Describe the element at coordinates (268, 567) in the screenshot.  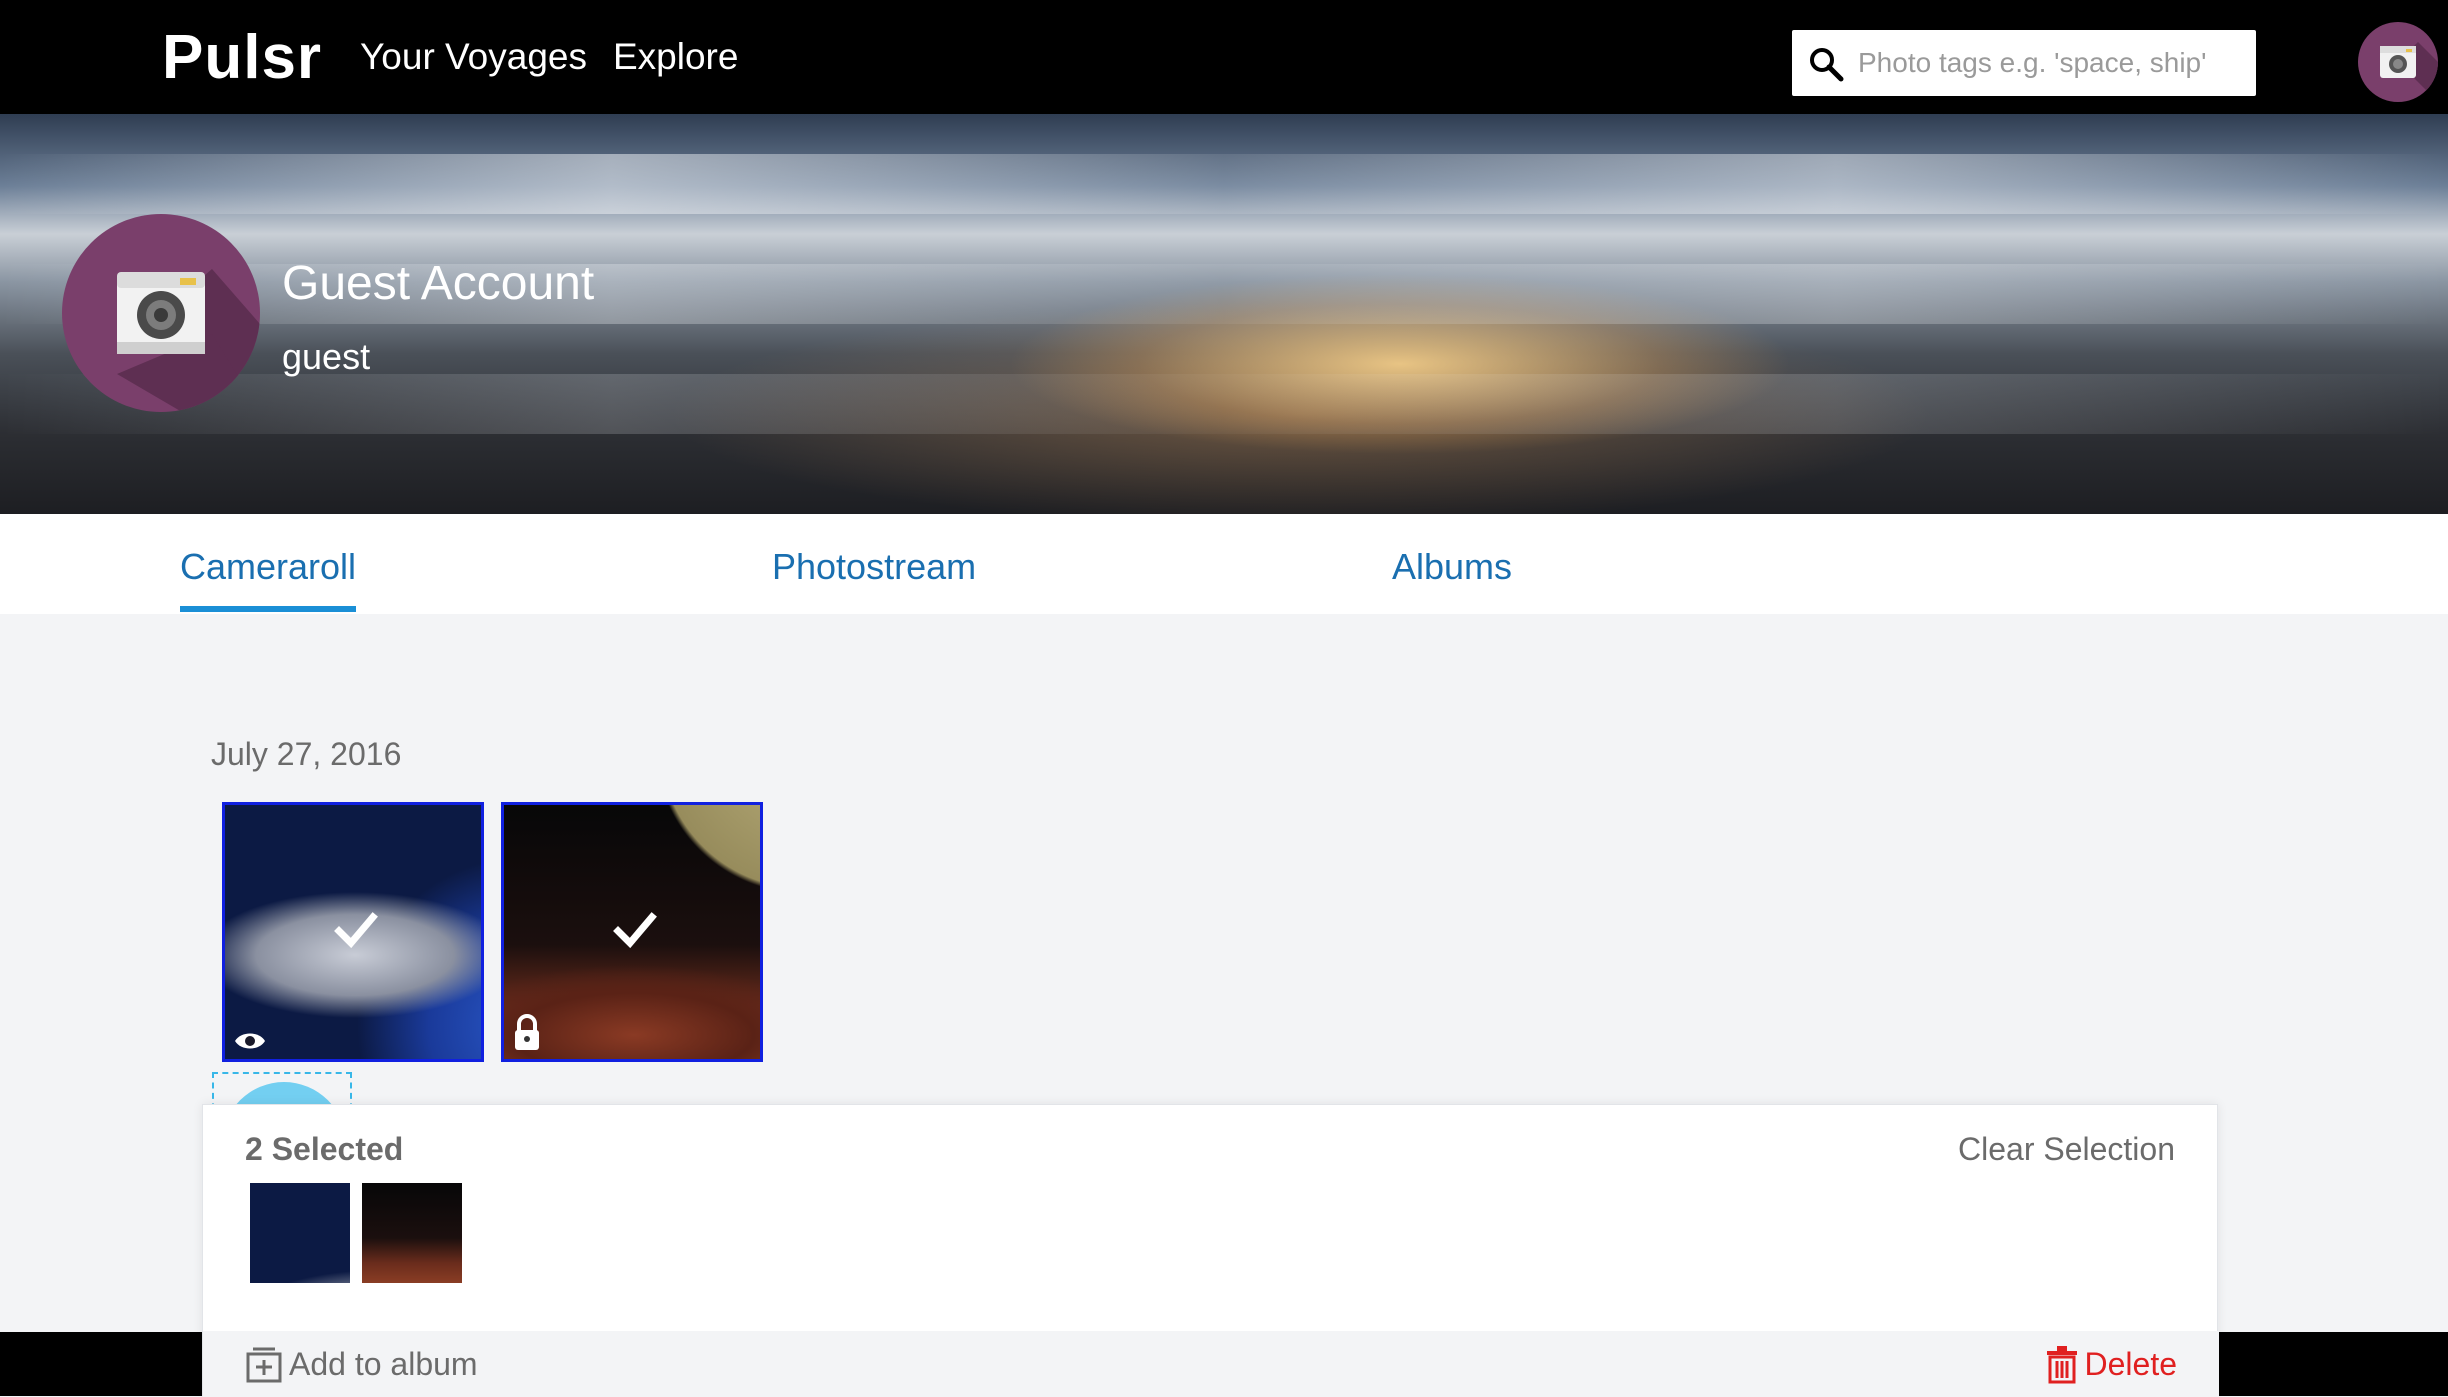
I see `tab-cameraroll: Cameraroll` at that location.